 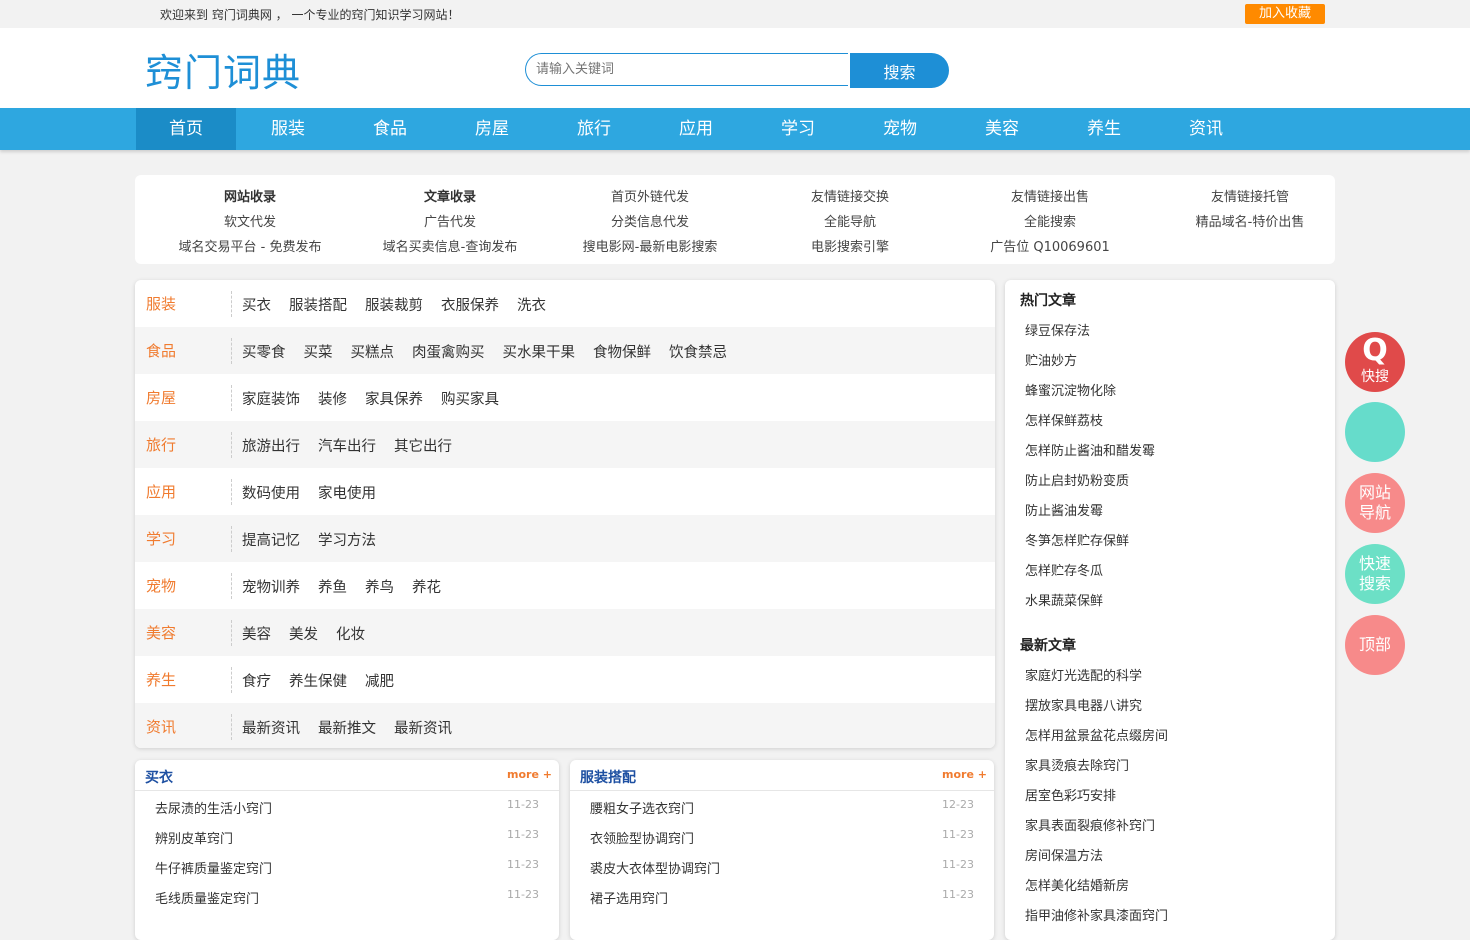 What do you see at coordinates (492, 129) in the screenshot?
I see `nav-item-house: 房屋` at bounding box center [492, 129].